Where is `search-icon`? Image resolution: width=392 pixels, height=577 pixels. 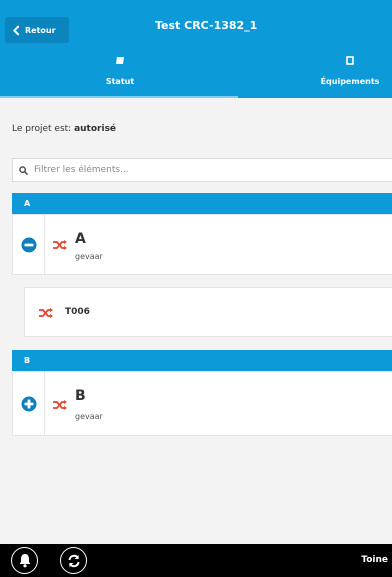 search-icon is located at coordinates (23, 170).